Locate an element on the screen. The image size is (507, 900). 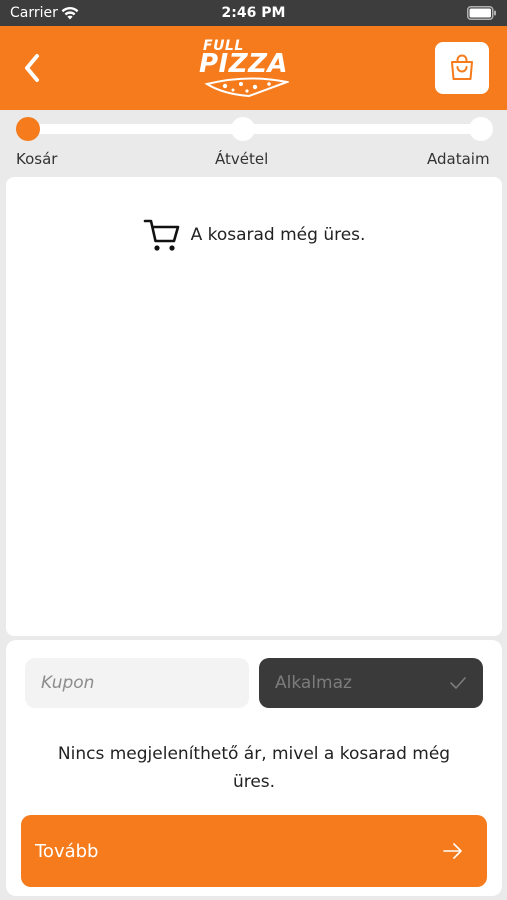
logo-main-text: PIZZA is located at coordinates (244, 64).